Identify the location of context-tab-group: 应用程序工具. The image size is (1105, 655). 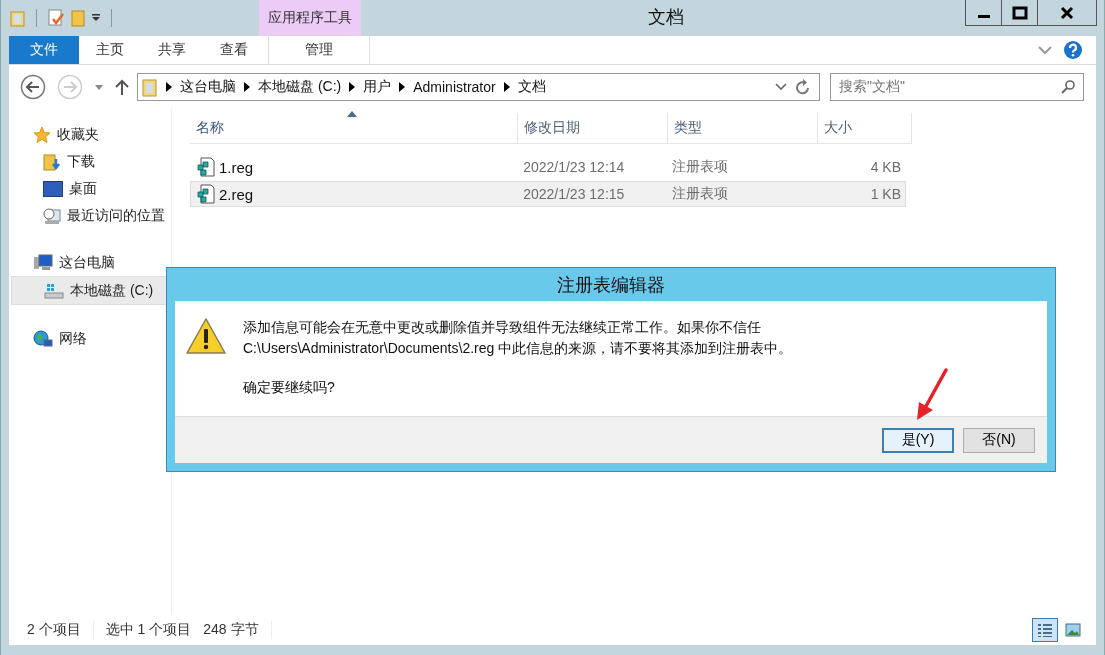
(310, 18).